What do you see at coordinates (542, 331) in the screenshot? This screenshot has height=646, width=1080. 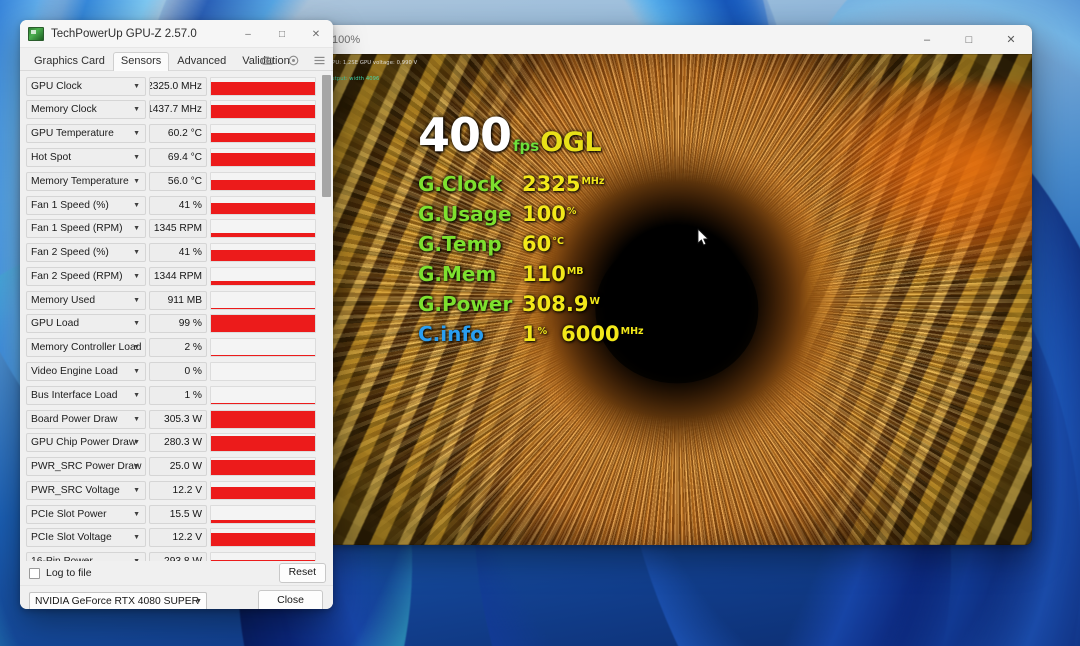 I see `osd-stat-unit: %` at bounding box center [542, 331].